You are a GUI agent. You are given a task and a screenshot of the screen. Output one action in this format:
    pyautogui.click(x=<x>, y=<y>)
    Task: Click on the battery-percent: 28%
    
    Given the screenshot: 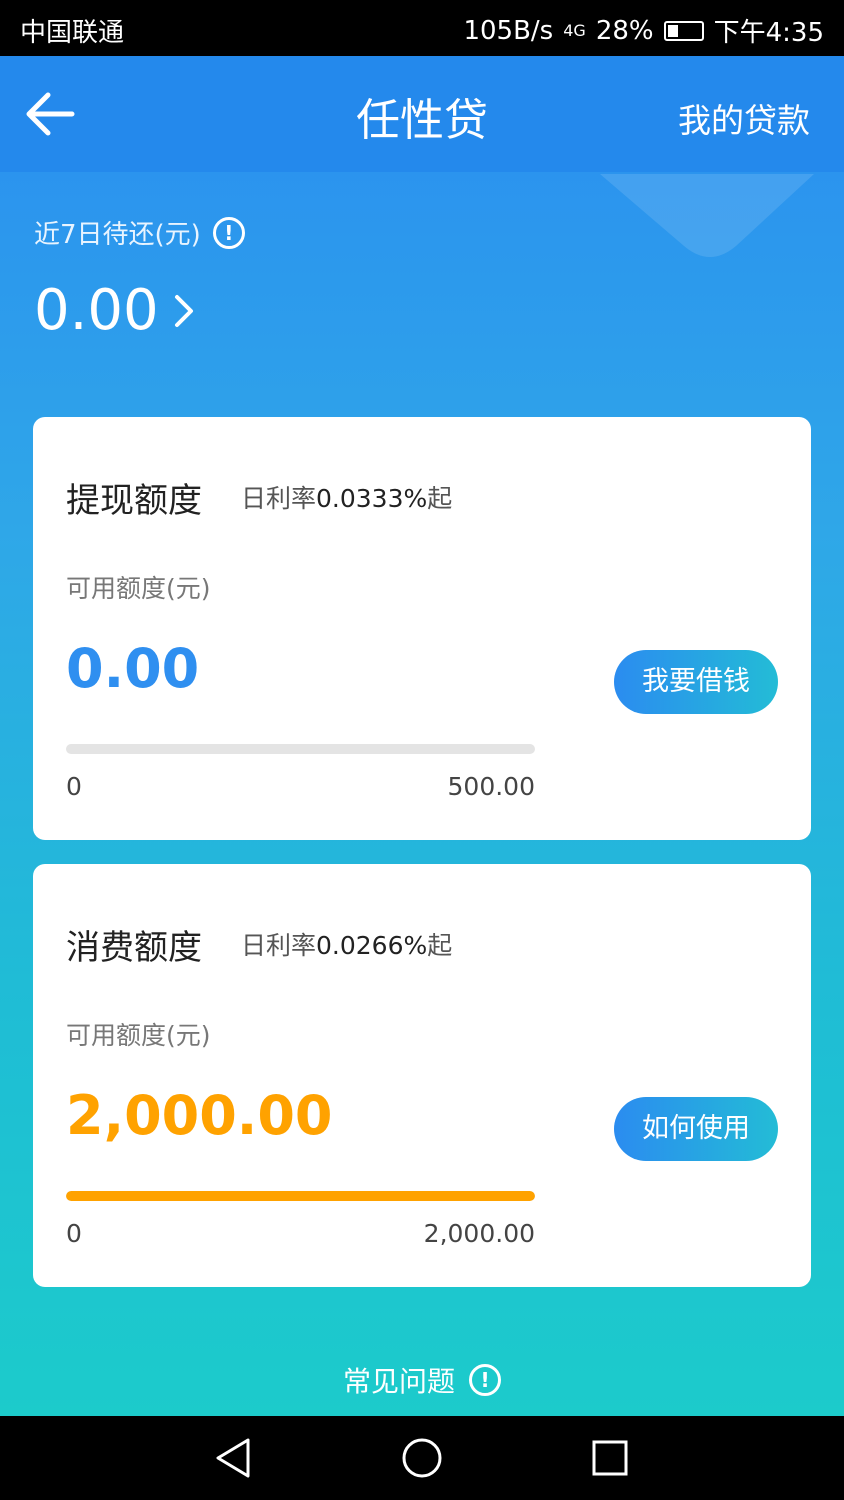 What is the action you would take?
    pyautogui.click(x=624, y=30)
    